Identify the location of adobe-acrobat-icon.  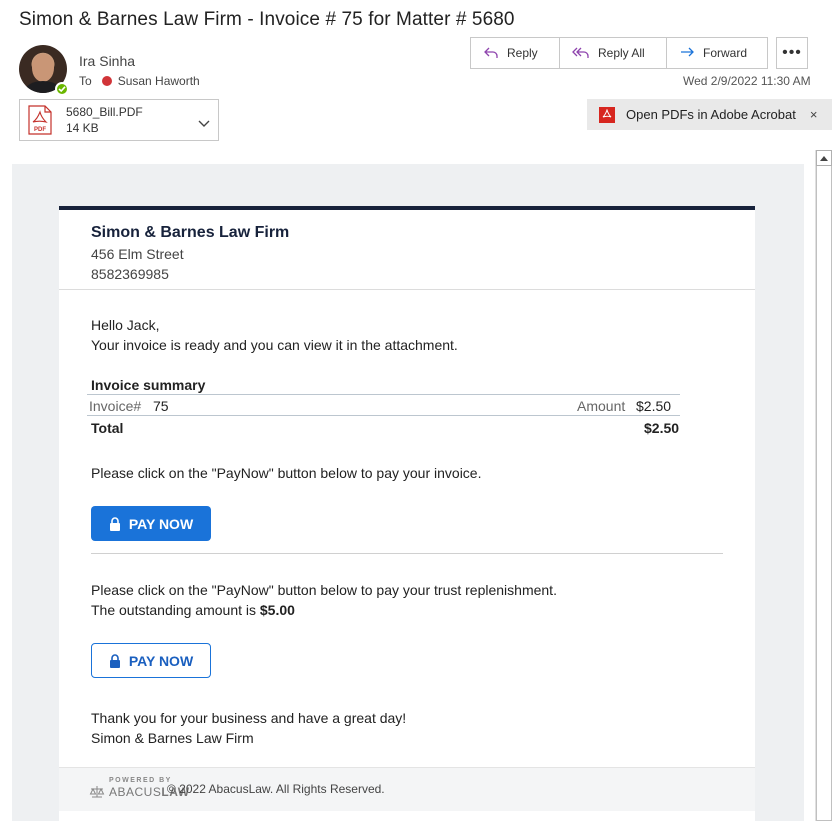
(607, 114).